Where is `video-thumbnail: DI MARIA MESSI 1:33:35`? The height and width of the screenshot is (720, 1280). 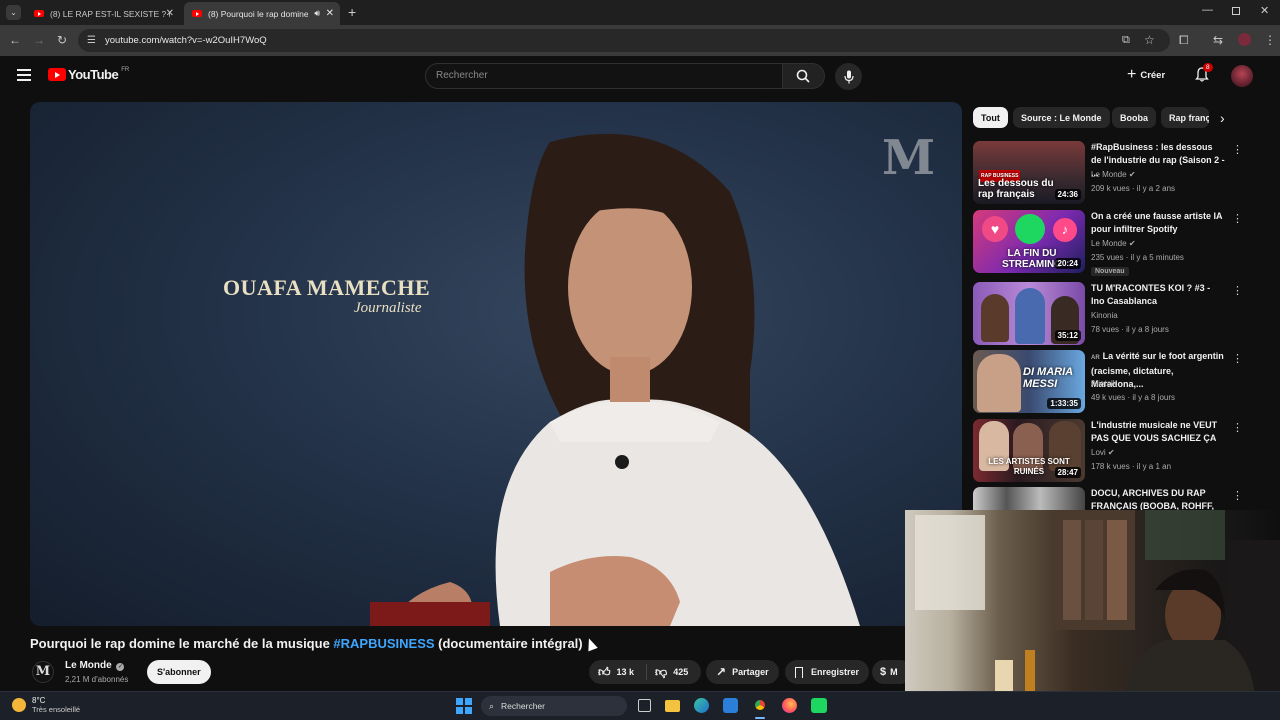
video-thumbnail: DI MARIA MESSI 1:33:35 is located at coordinates (1029, 381).